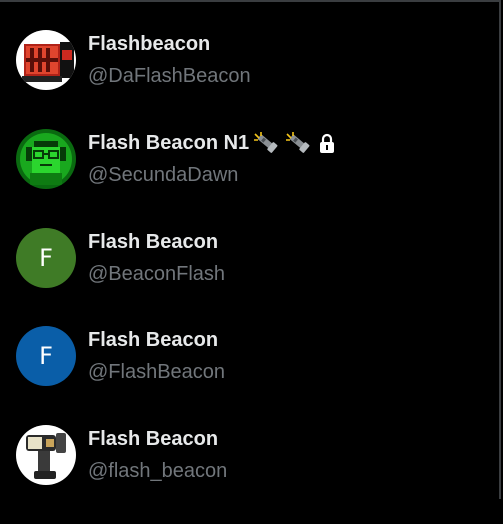 The width and height of the screenshot is (503, 524). I want to click on account-handle: @DaFlashBeacon, so click(169, 76).